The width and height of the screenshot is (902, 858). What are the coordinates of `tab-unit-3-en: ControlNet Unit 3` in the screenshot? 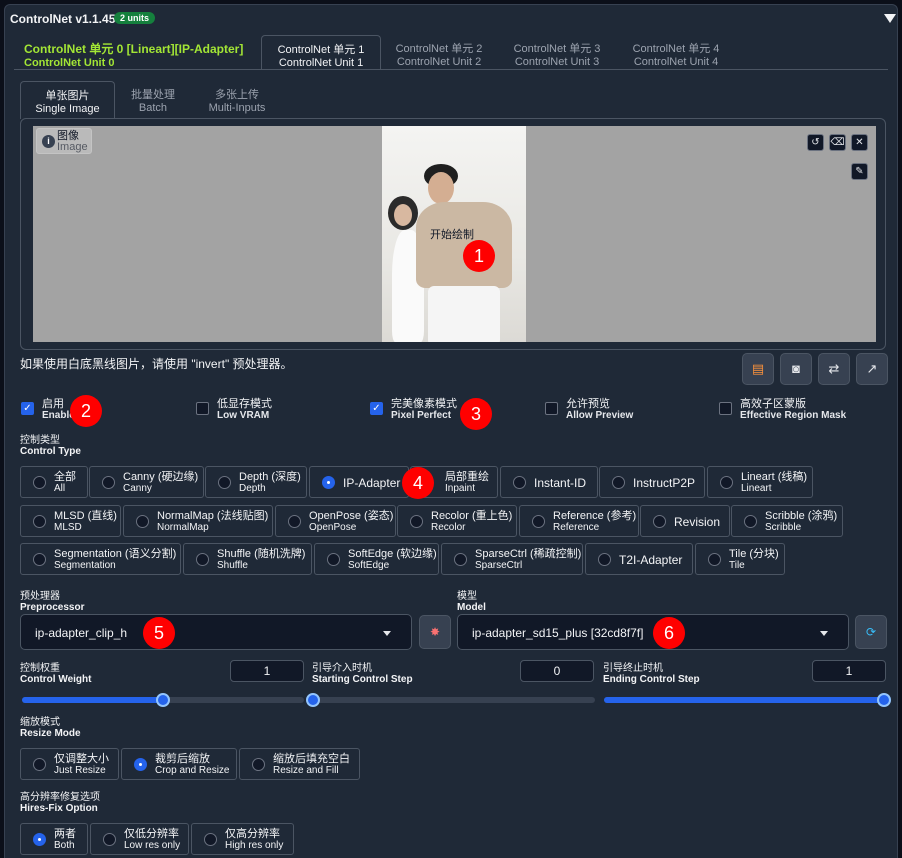 It's located at (557, 62).